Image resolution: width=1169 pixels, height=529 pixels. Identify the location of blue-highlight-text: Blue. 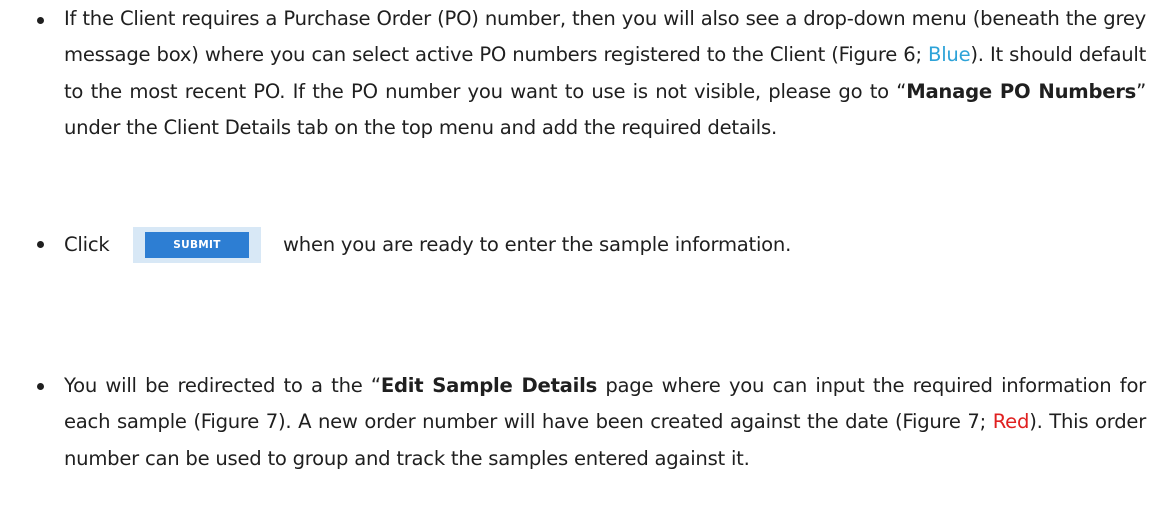
(949, 55).